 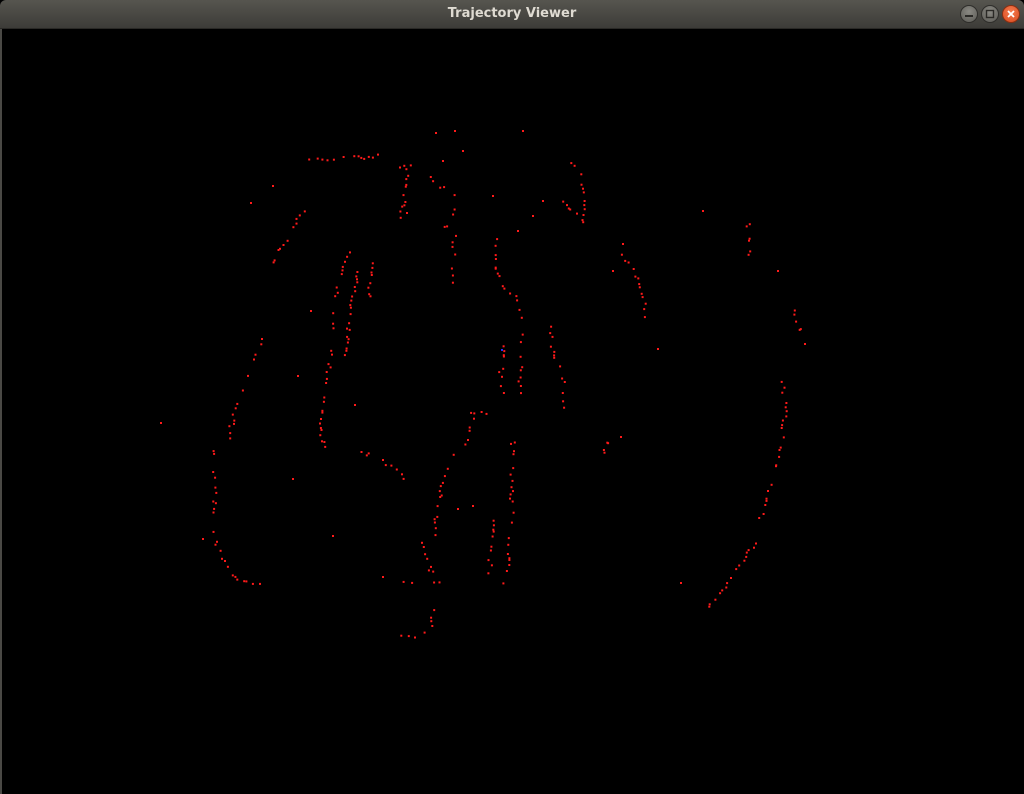 I want to click on maximize-button, so click(x=990, y=14).